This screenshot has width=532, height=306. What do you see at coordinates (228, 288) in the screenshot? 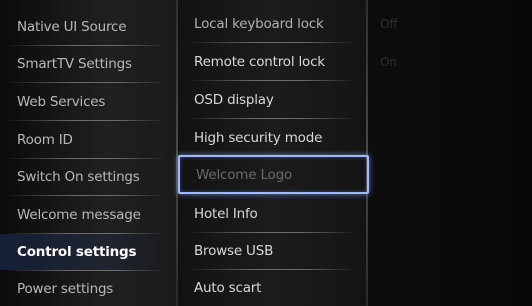
I see `submenu-item-label: Auto scart` at bounding box center [228, 288].